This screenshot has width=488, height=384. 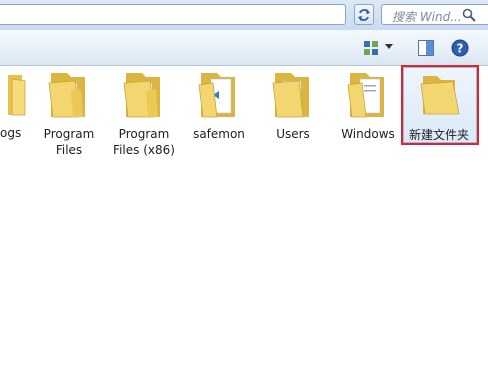 What do you see at coordinates (389, 47) in the screenshot?
I see `view-options-dropdown-icon` at bounding box center [389, 47].